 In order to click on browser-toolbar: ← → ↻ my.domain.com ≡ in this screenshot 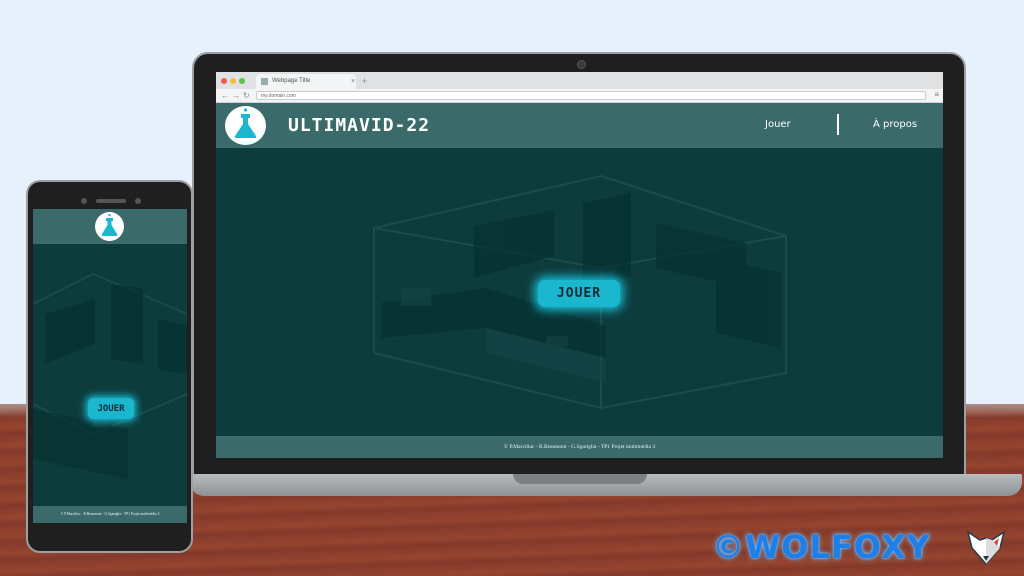, I will do `click(579, 96)`.